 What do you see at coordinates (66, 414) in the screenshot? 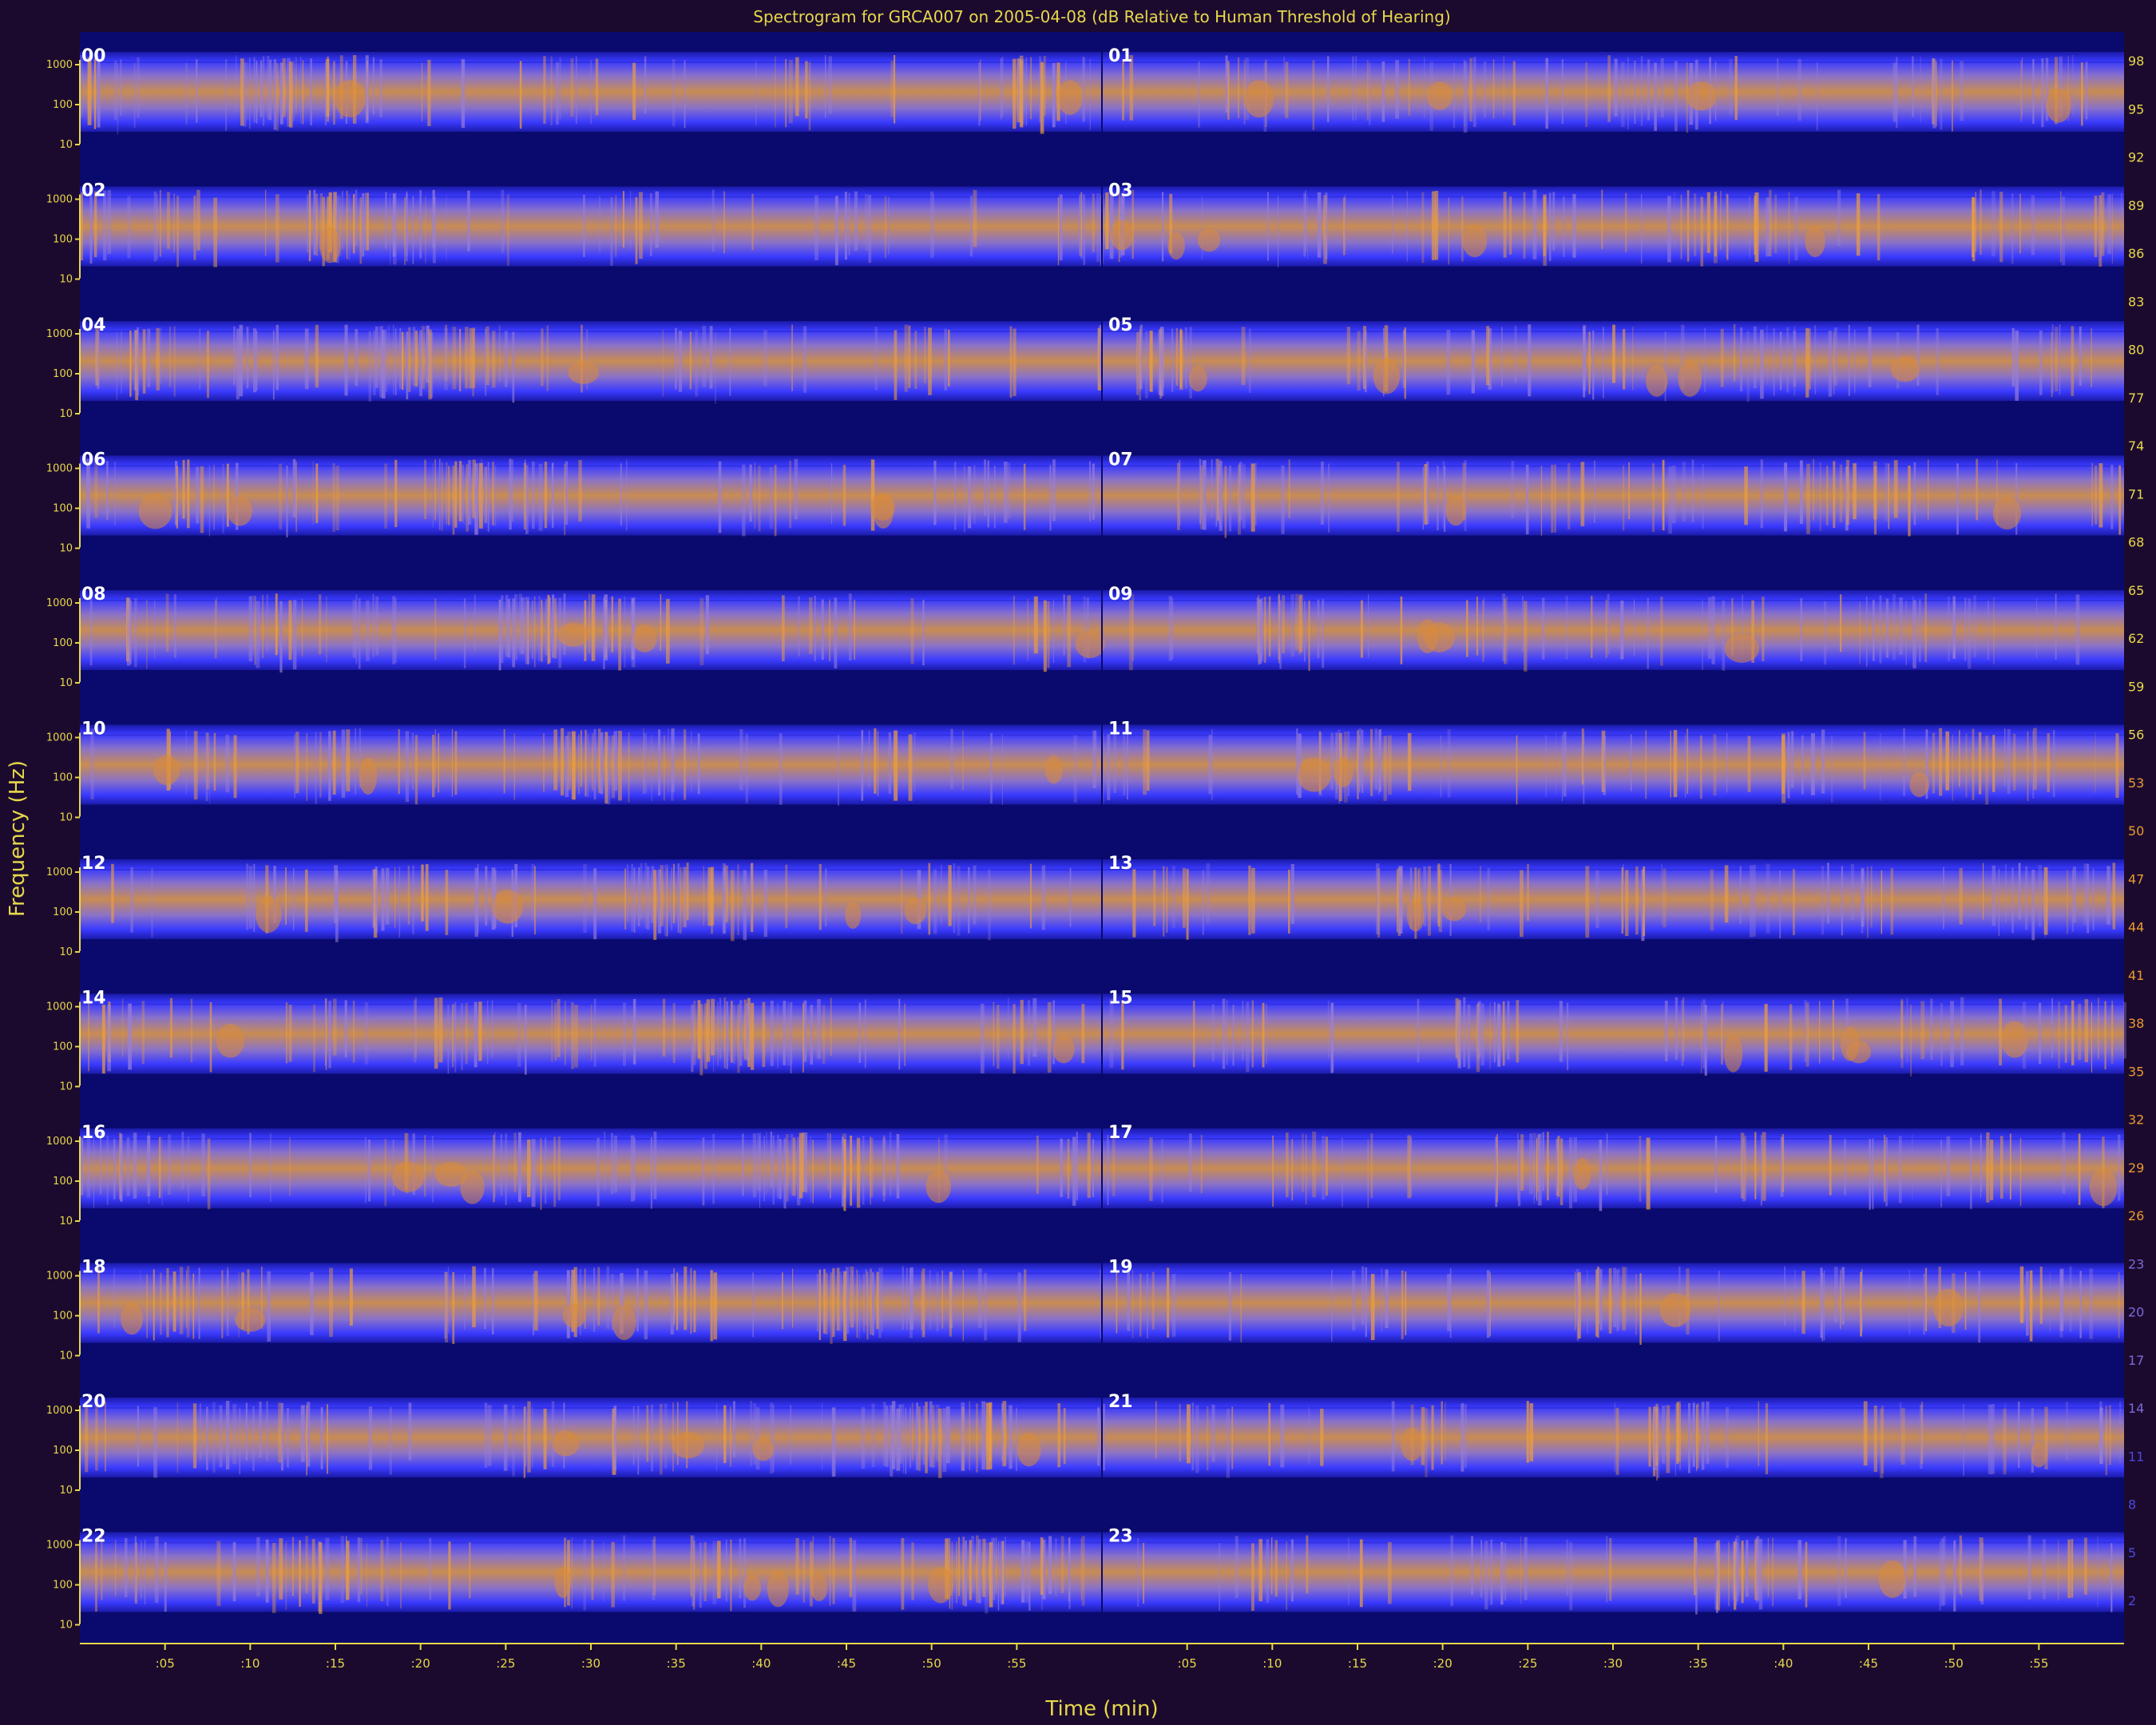
I see `freq-tick-label: 10` at bounding box center [66, 414].